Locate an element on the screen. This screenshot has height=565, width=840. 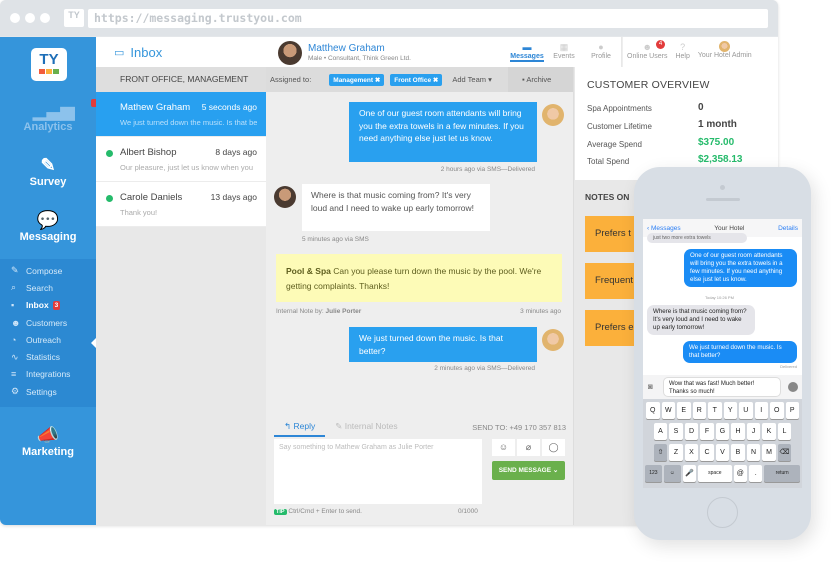
contact-name: Matthew Graham is located at coordinates (346, 48).